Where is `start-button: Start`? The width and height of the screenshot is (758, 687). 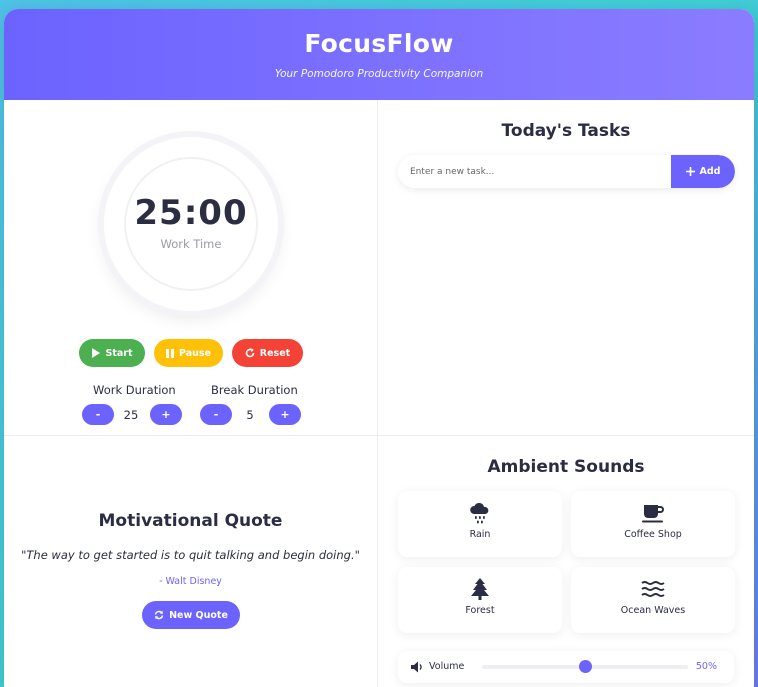 start-button: Start is located at coordinates (112, 353).